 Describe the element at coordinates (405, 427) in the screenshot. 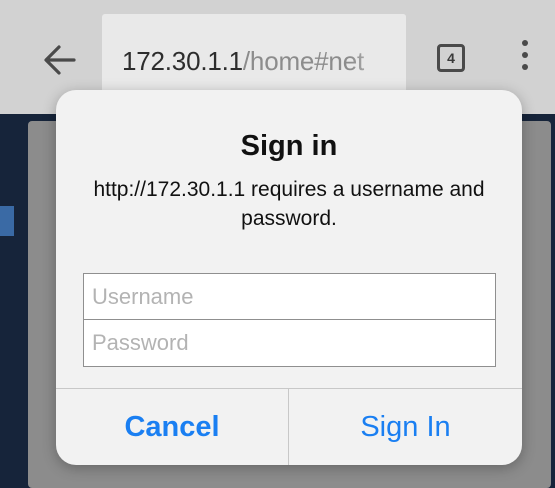

I see `sign-in-button: Sign In` at that location.